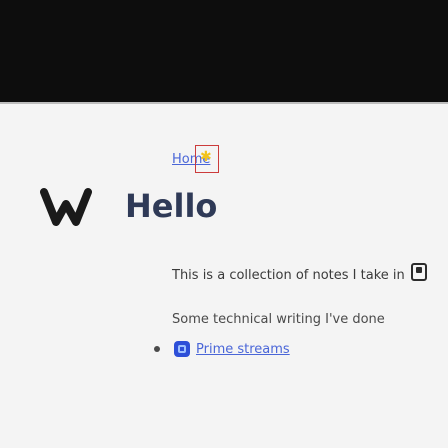 The image size is (448, 448). What do you see at coordinates (182, 349) in the screenshot?
I see `stream-icon` at bounding box center [182, 349].